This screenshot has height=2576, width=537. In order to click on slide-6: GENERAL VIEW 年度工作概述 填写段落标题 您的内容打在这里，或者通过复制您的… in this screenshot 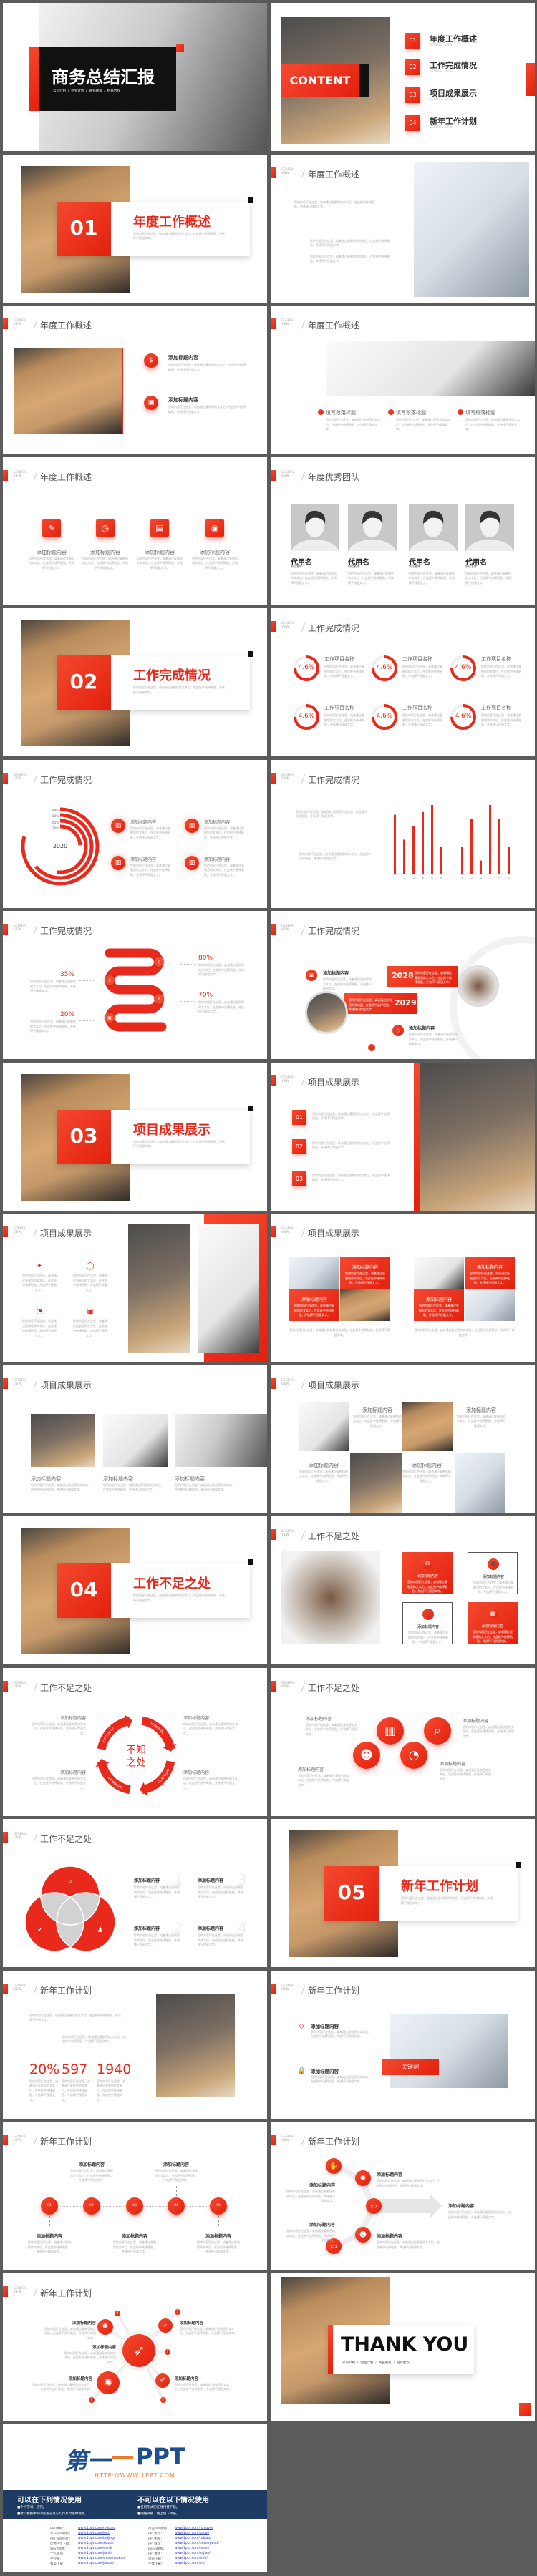, I will do `click(403, 380)`.